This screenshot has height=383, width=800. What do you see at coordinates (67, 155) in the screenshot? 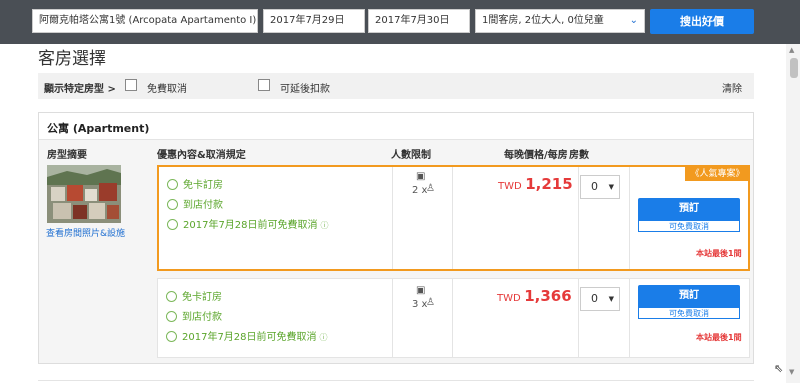
I see `col-summary: 房型摘要` at bounding box center [67, 155].